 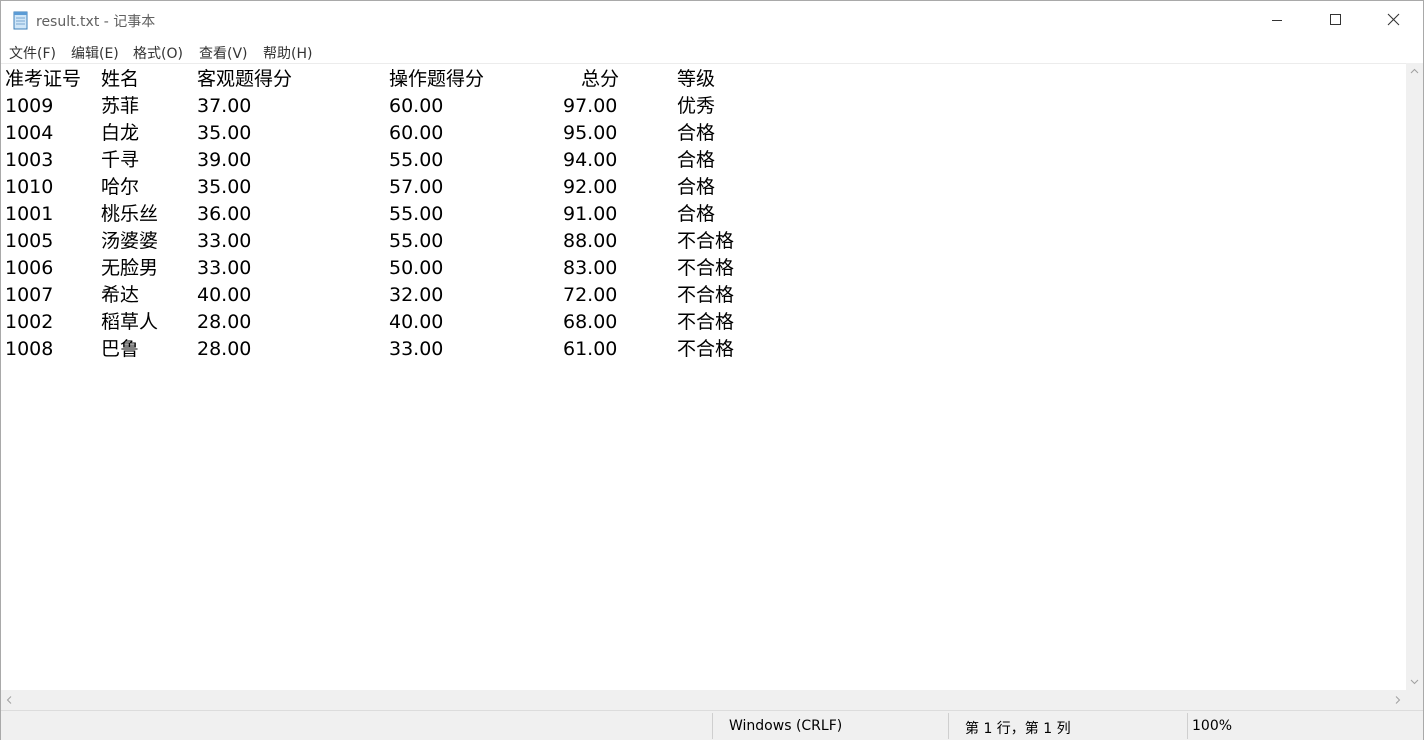 What do you see at coordinates (130, 241) in the screenshot?
I see `cell-name: 汤婆婆` at bounding box center [130, 241].